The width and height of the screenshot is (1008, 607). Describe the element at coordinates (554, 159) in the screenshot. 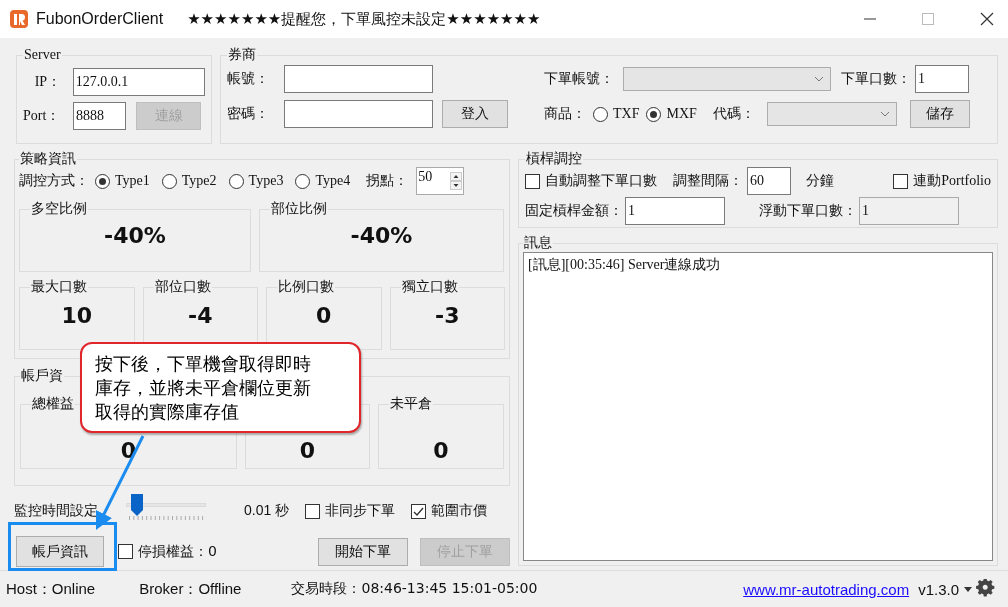

I see `group-title: 槓桿調控` at that location.